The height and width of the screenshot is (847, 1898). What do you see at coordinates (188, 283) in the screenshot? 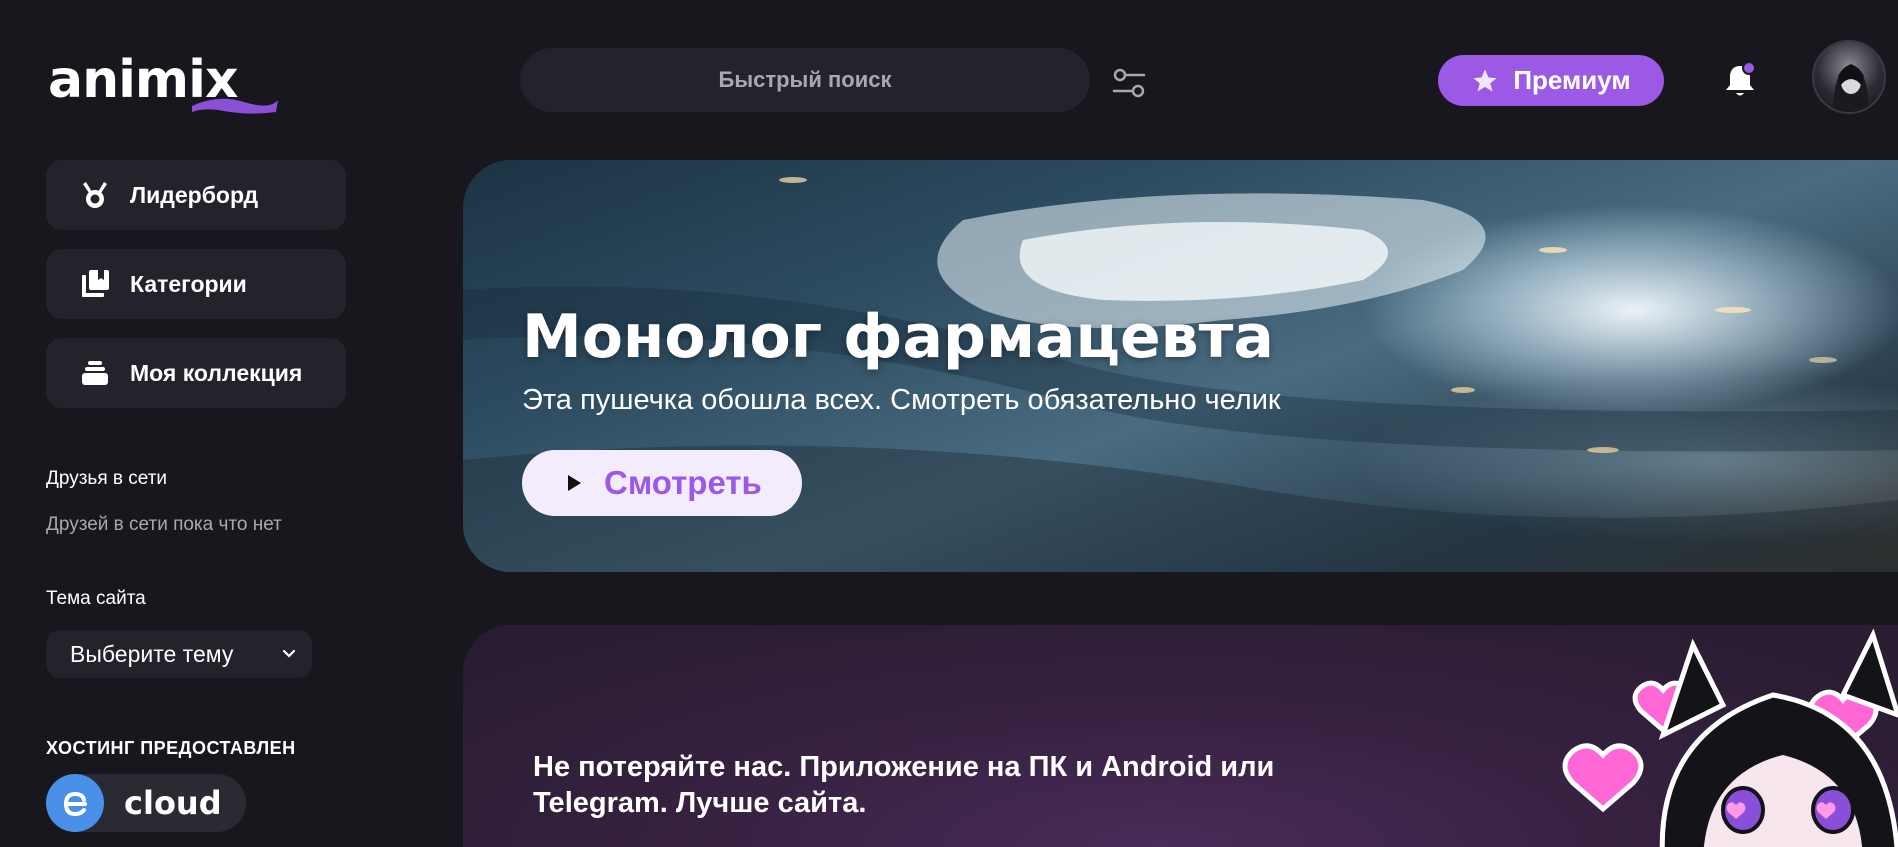
I see `sidebar-item-label: Категории` at bounding box center [188, 283].